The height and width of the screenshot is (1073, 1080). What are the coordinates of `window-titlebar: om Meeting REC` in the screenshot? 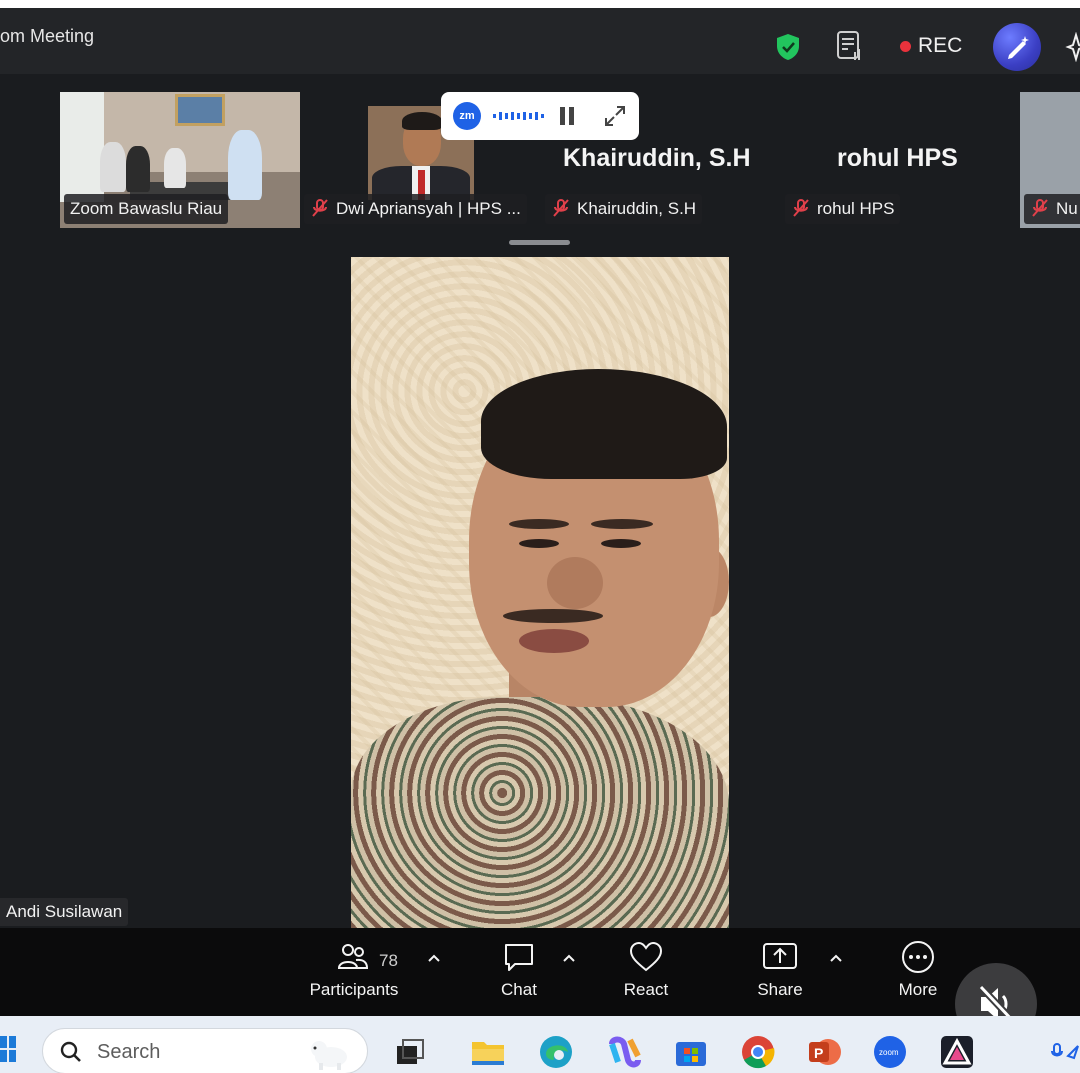 It's located at (540, 41).